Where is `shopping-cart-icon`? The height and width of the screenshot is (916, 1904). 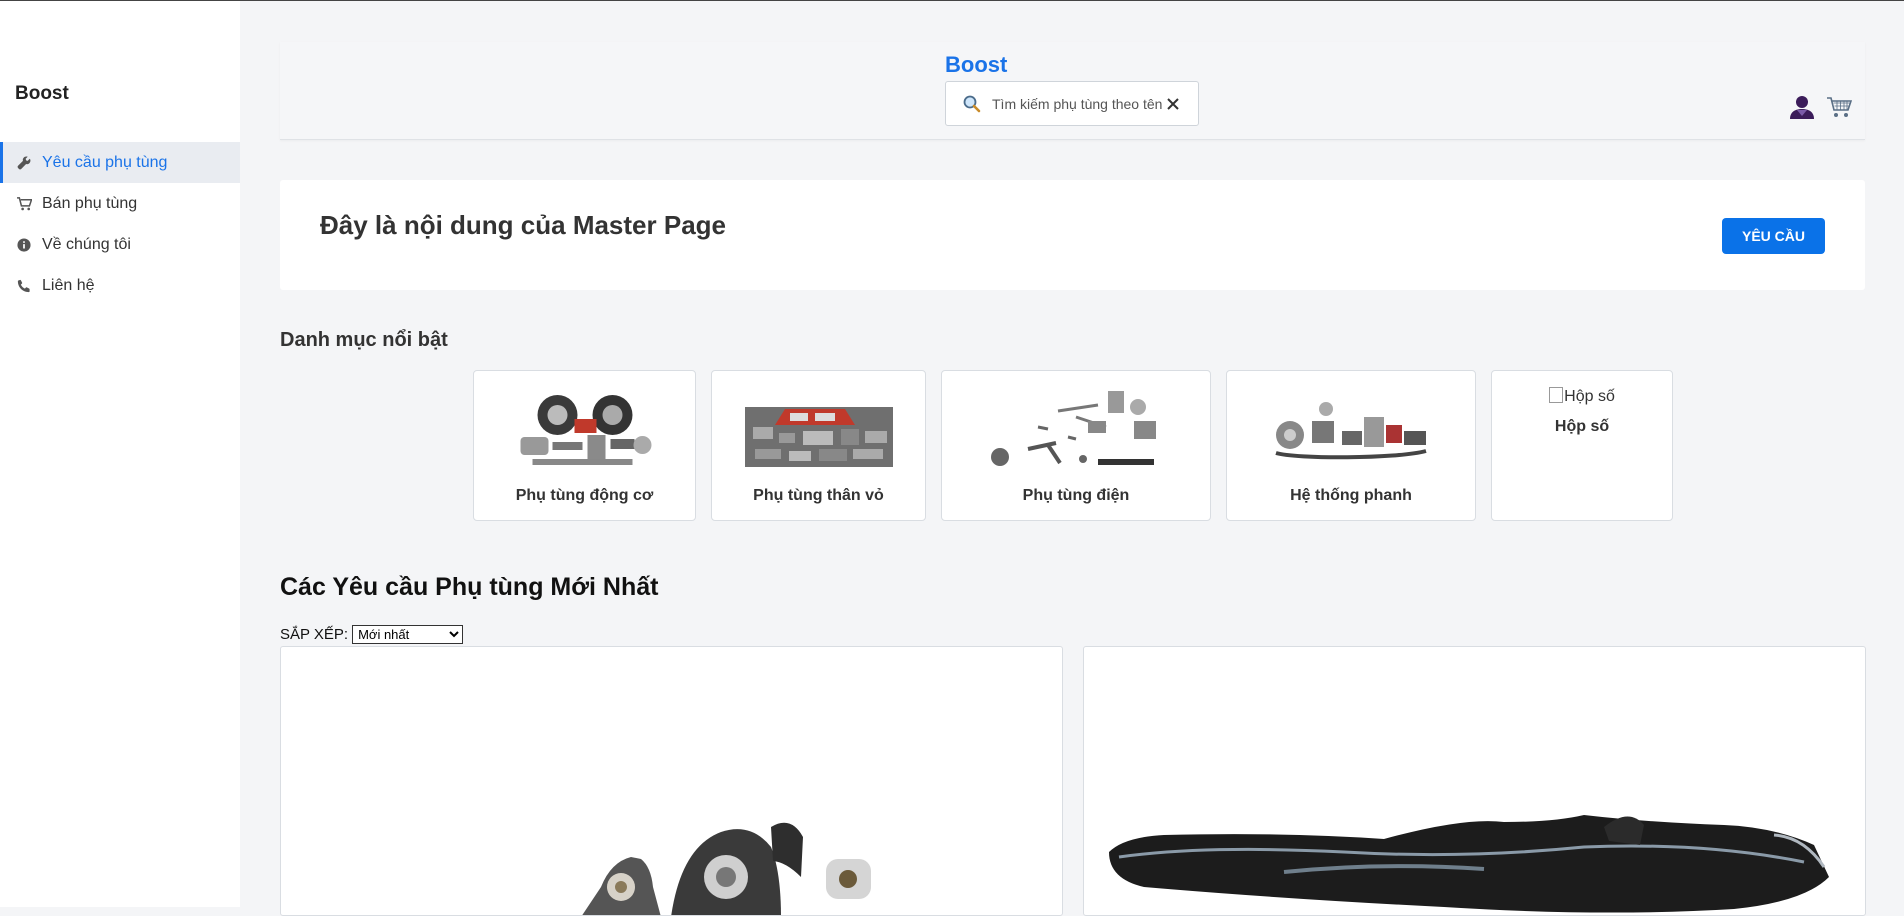 shopping-cart-icon is located at coordinates (1839, 107).